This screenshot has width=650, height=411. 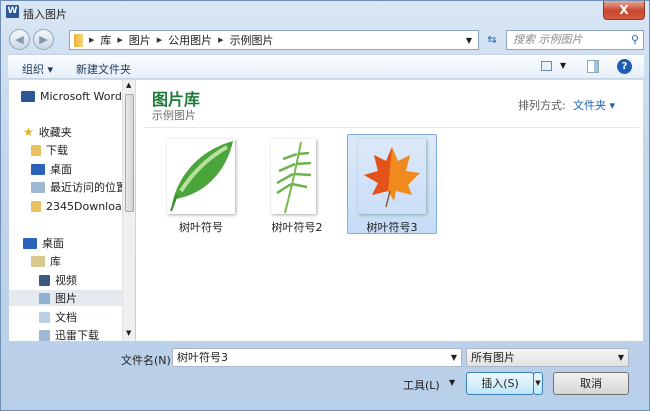 I want to click on sidebar-item-documents: 文档, so click(x=58, y=317).